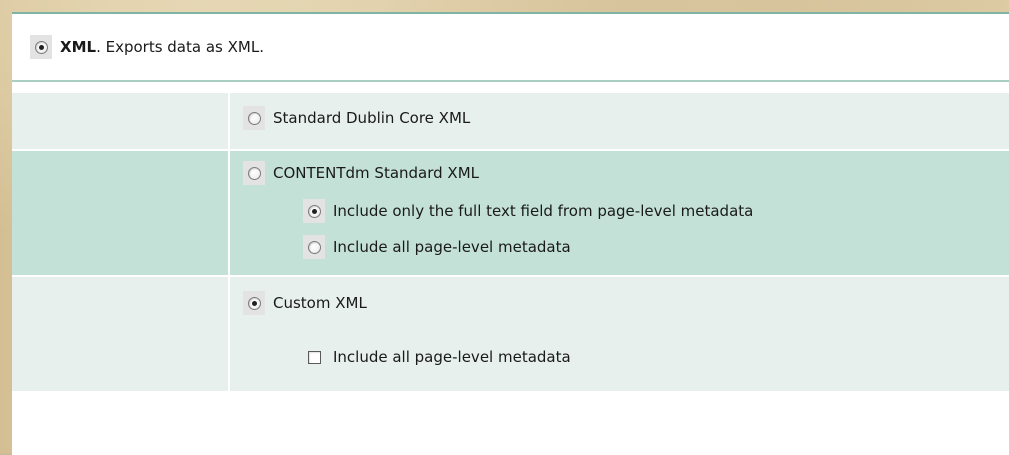 This screenshot has width=1009, height=455. Describe the element at coordinates (180, 47) in the screenshot. I see `xml-option-description: . Exports data as XML.` at that location.